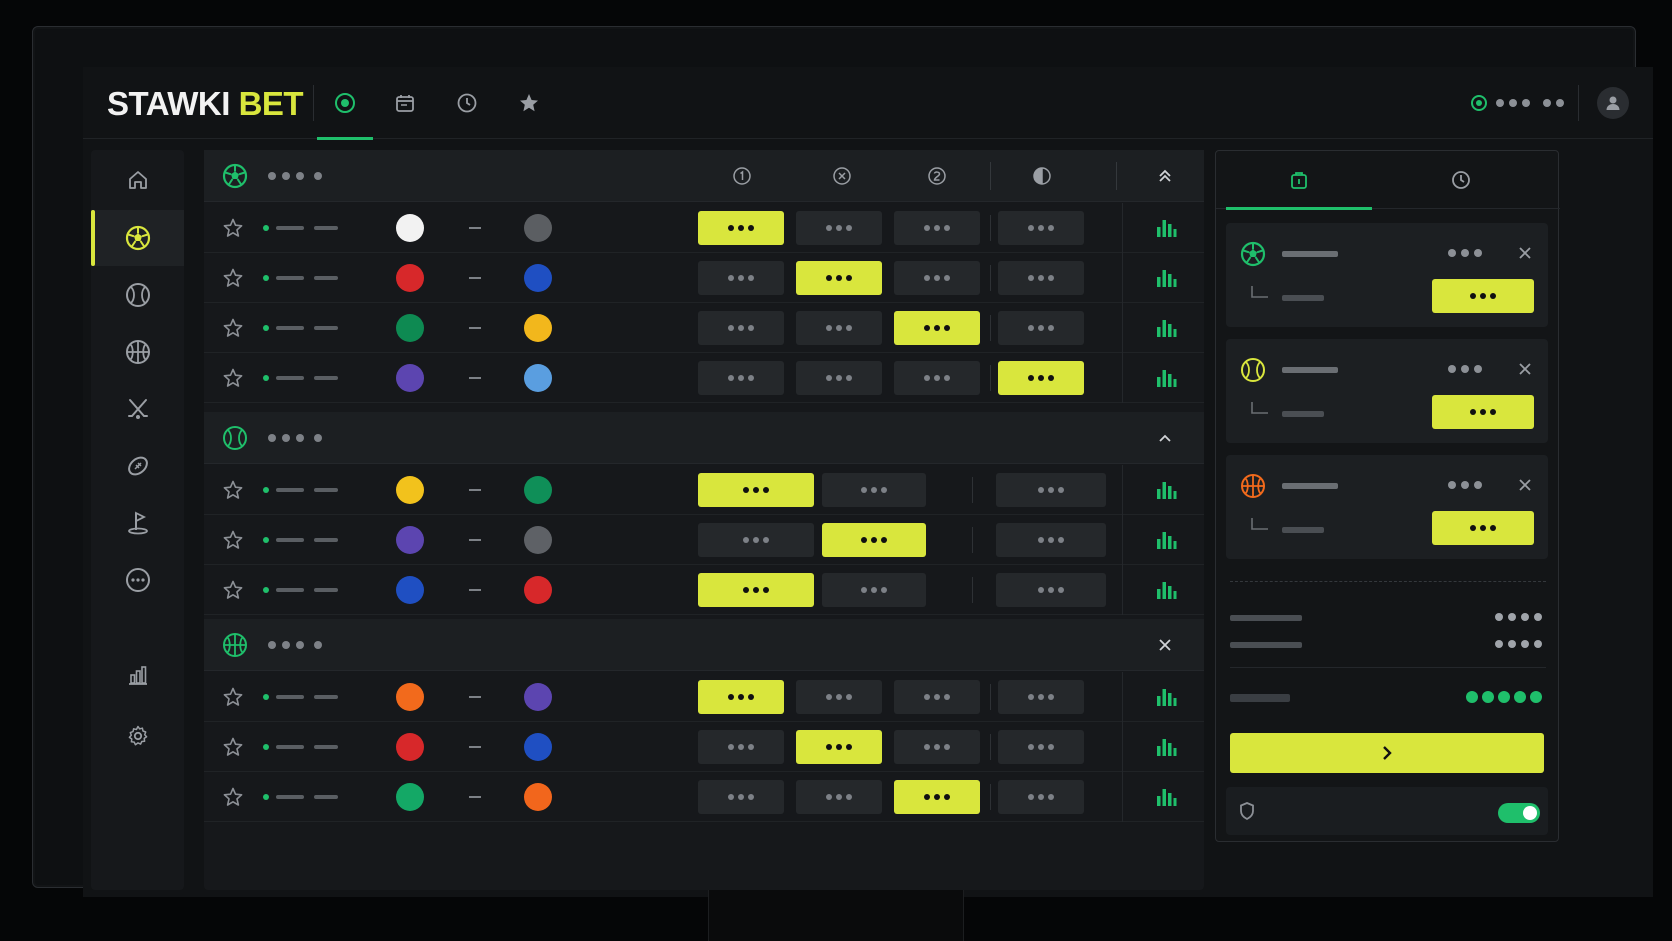  What do you see at coordinates (1613, 103) in the screenshot?
I see `user-avatar-button` at bounding box center [1613, 103].